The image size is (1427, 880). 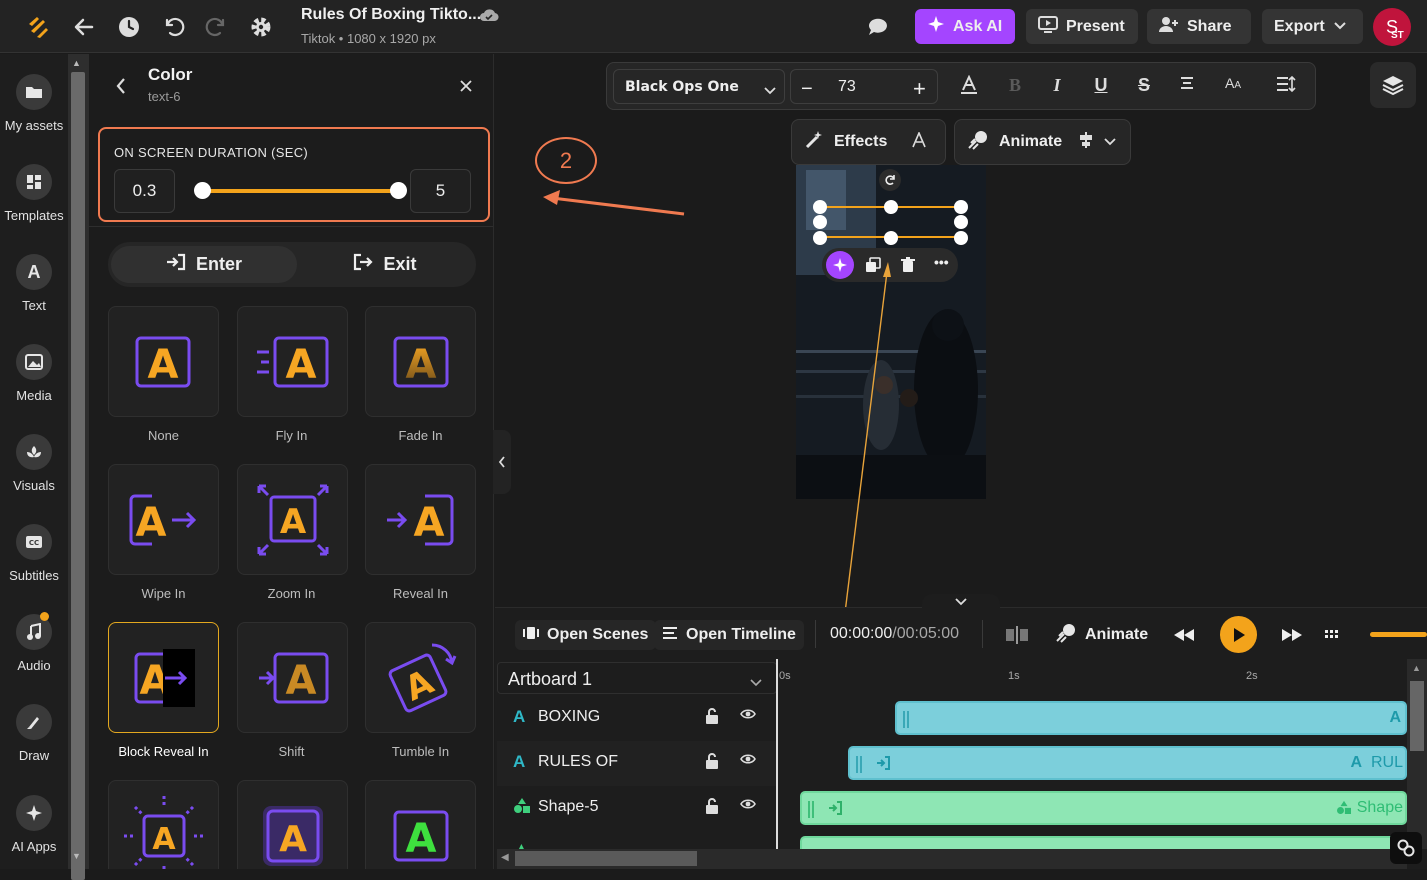 I want to click on open-timeline-button: Open Timeline, so click(x=729, y=635).